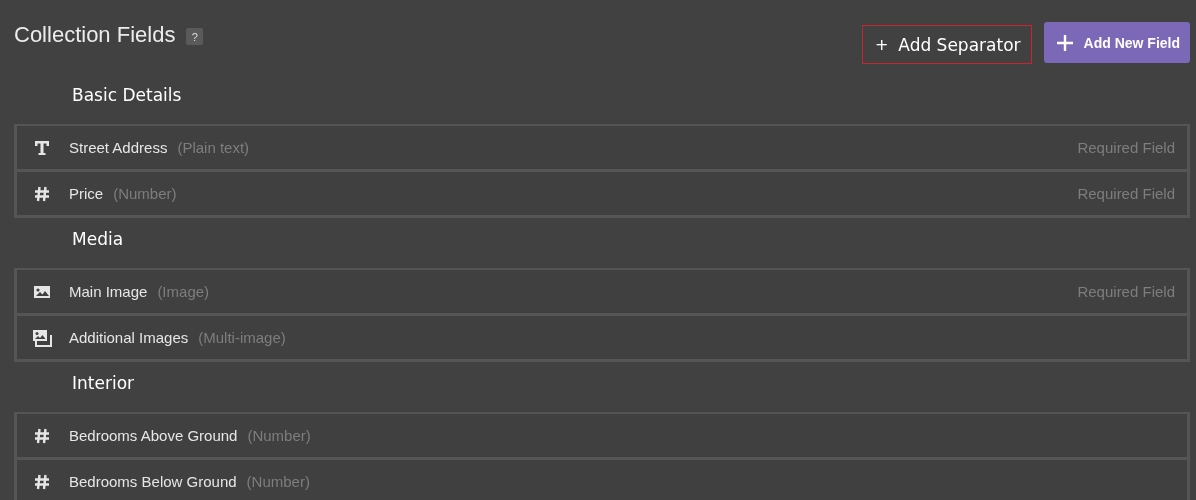 The height and width of the screenshot is (500, 1196). What do you see at coordinates (242, 337) in the screenshot?
I see `field-type: (Multi-image)` at bounding box center [242, 337].